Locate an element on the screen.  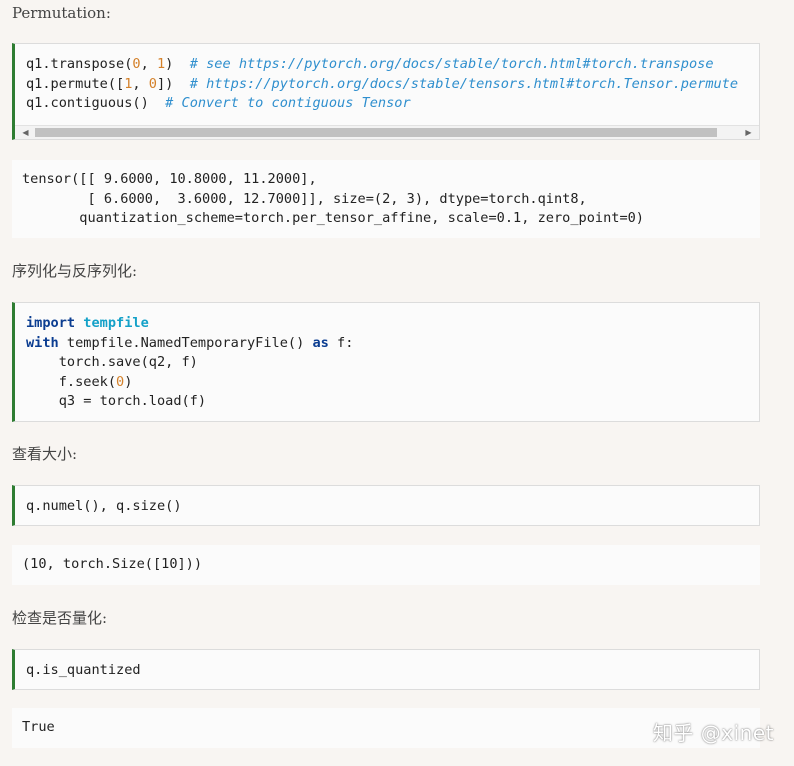
output-text: True is located at coordinates (38, 727).